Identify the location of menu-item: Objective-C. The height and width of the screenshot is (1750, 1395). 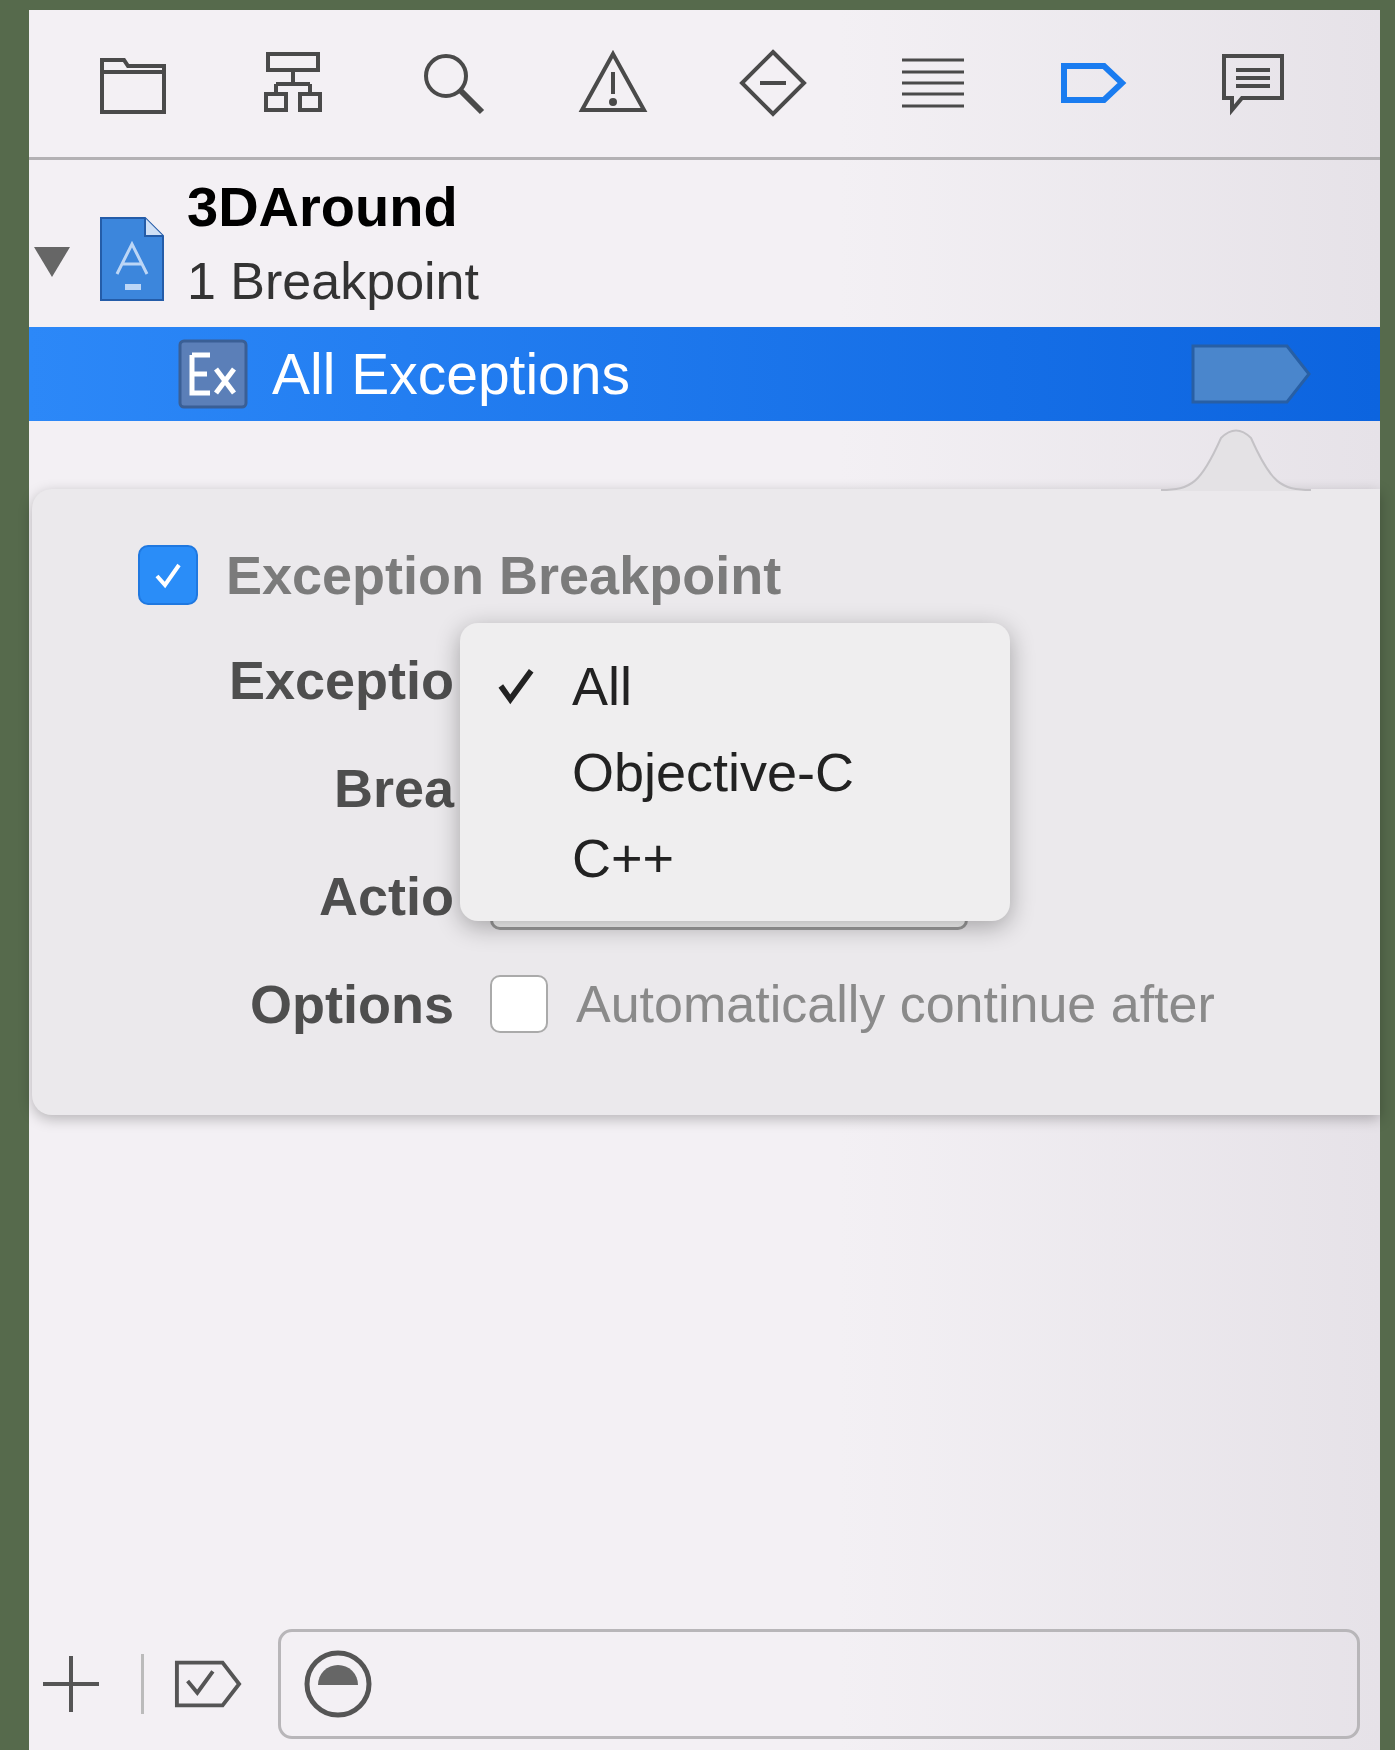
(735, 772).